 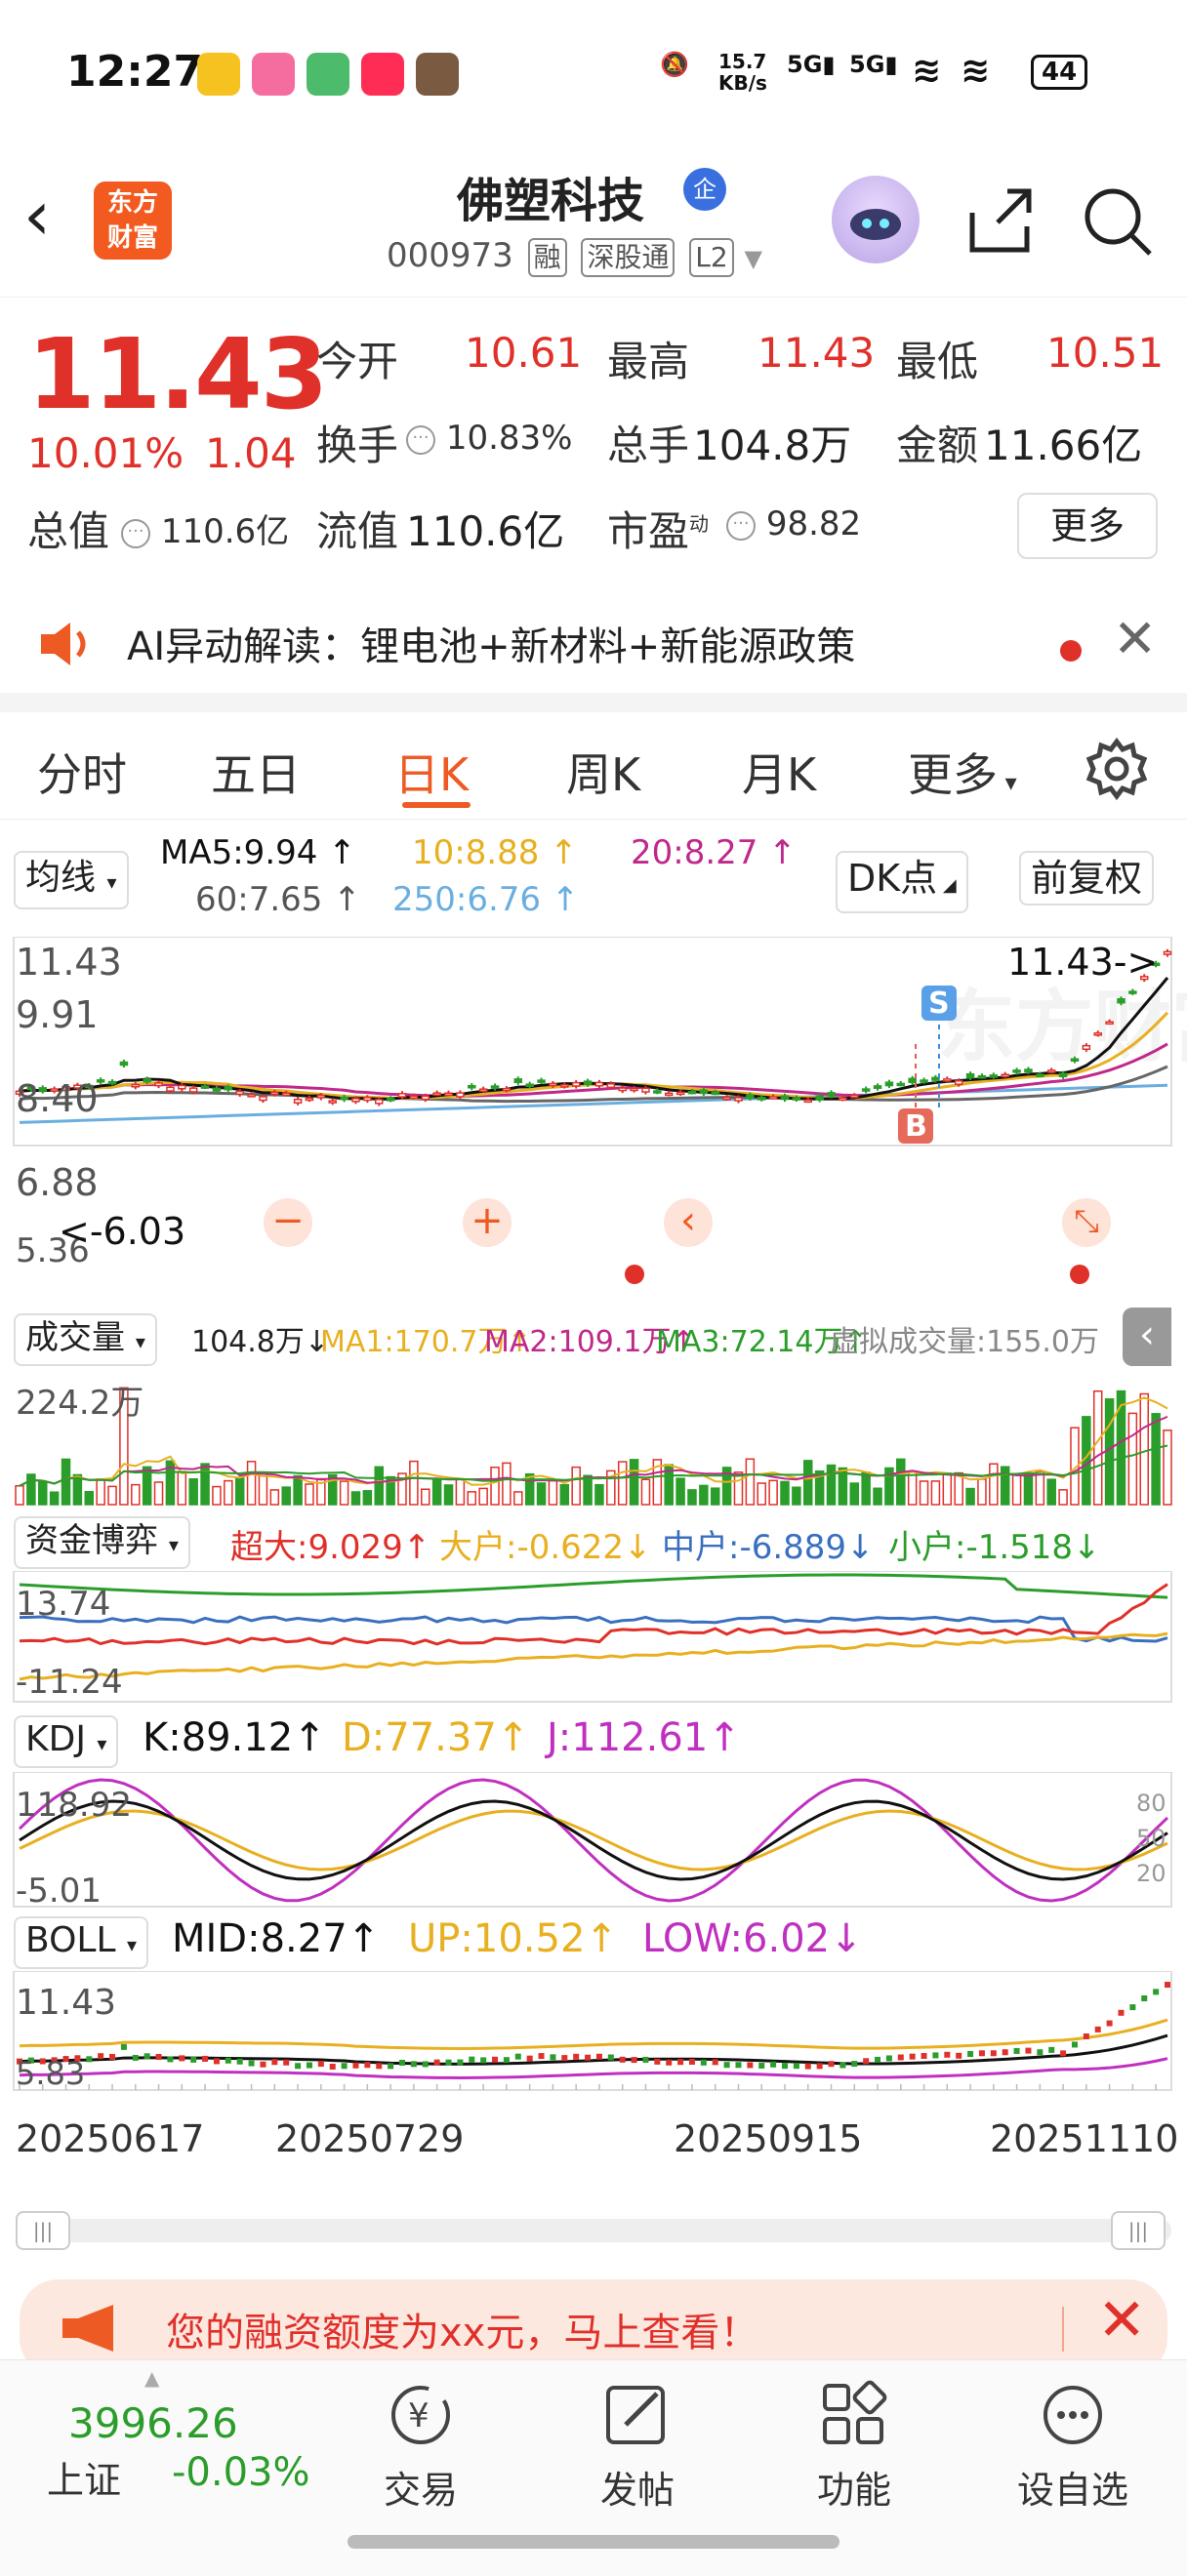 What do you see at coordinates (63, 1604) in the screenshot?
I see `flow-axis-top: 13.74` at bounding box center [63, 1604].